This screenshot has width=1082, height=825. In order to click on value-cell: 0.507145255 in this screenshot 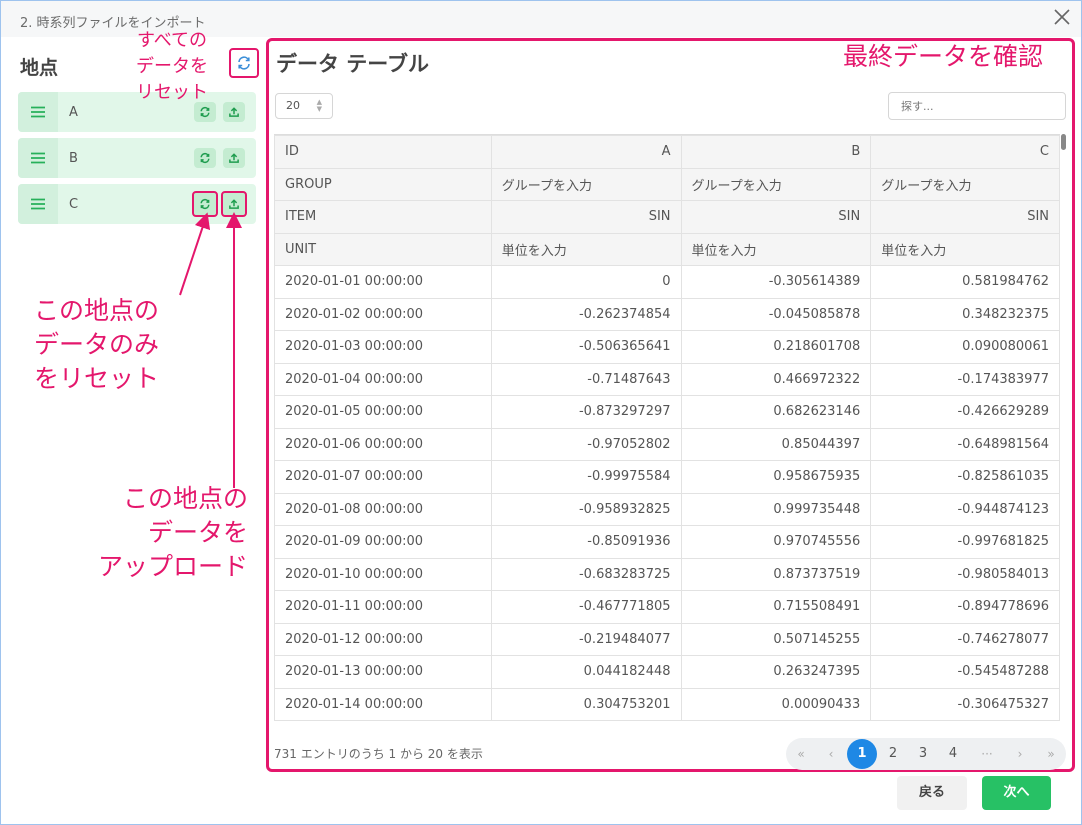, I will do `click(776, 639)`.